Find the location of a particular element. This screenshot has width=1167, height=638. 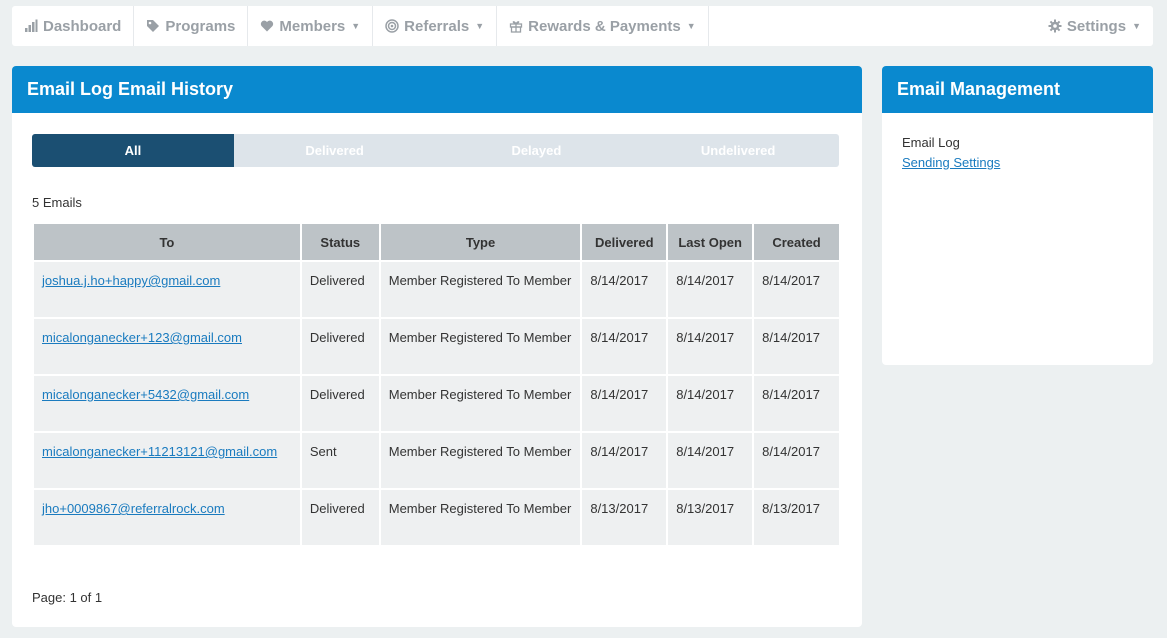

recipient-email-link: micalonganecker+5432@gmail.com is located at coordinates (145, 394).